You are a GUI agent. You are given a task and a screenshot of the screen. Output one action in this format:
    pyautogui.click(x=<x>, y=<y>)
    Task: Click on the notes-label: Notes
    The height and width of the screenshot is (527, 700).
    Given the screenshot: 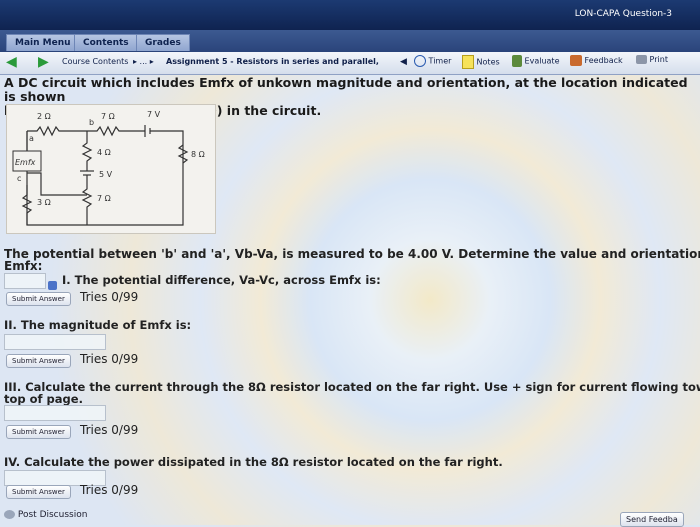 What is the action you would take?
    pyautogui.click(x=488, y=62)
    